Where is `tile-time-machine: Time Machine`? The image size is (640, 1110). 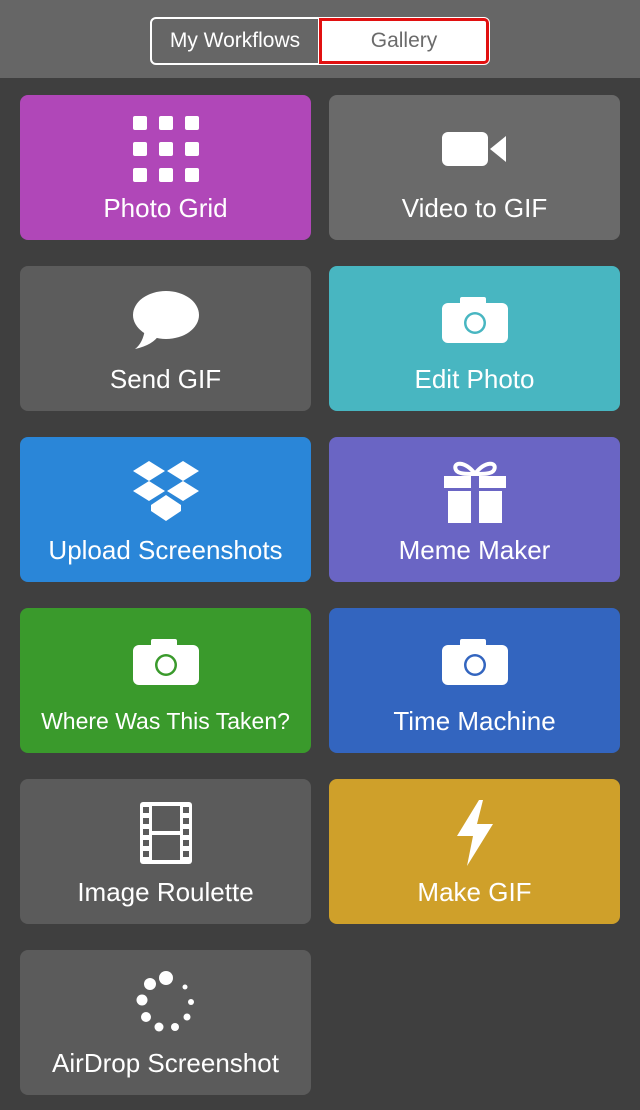
tile-time-machine: Time Machine is located at coordinates (474, 680).